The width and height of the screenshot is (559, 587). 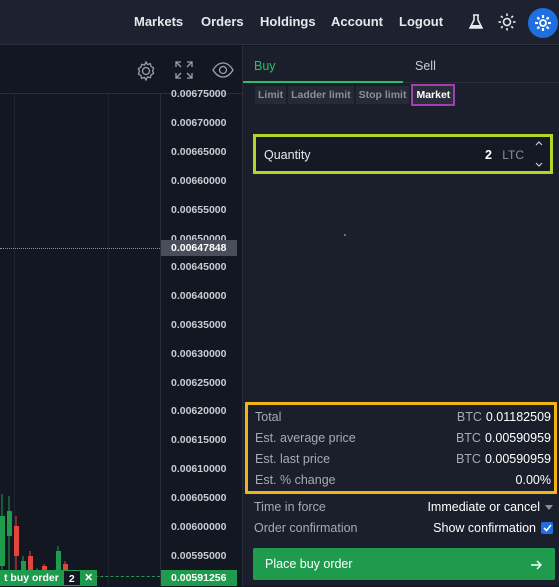 What do you see at coordinates (403, 509) in the screenshot?
I see `time-in-force-row: Time in force Immediate or cancel` at bounding box center [403, 509].